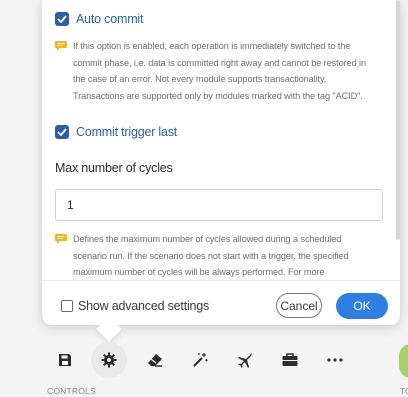 The image size is (408, 397). I want to click on auto-commit-checkbox: Auto commit, so click(99, 19).